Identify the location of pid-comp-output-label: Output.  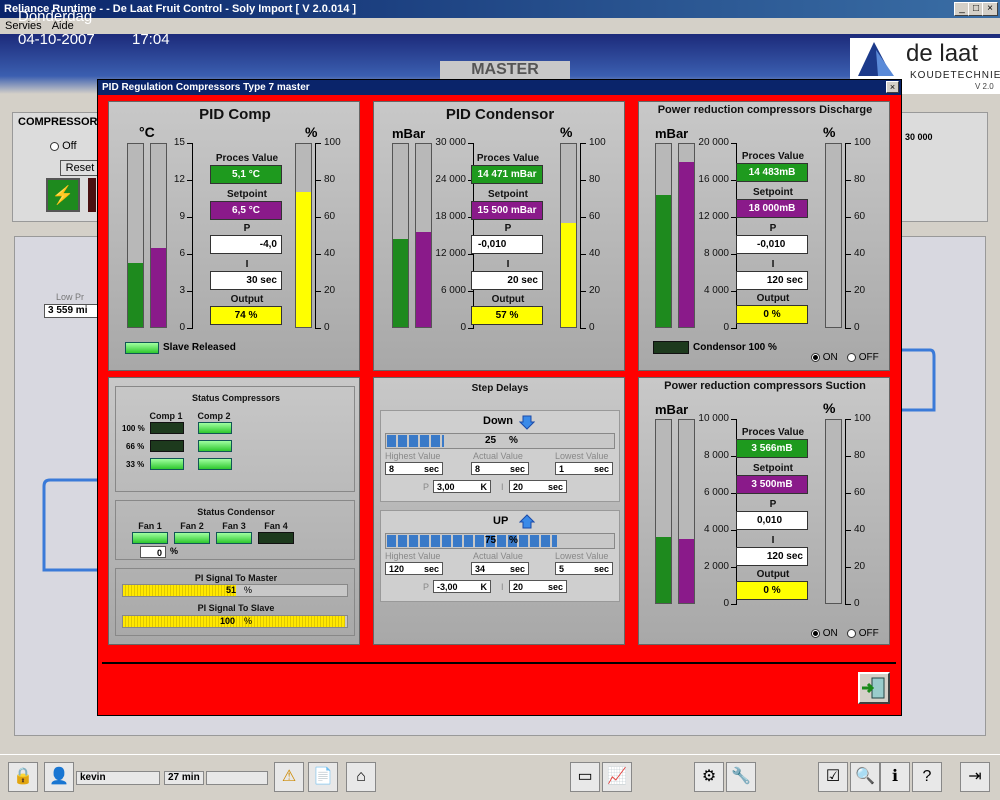
(247, 299).